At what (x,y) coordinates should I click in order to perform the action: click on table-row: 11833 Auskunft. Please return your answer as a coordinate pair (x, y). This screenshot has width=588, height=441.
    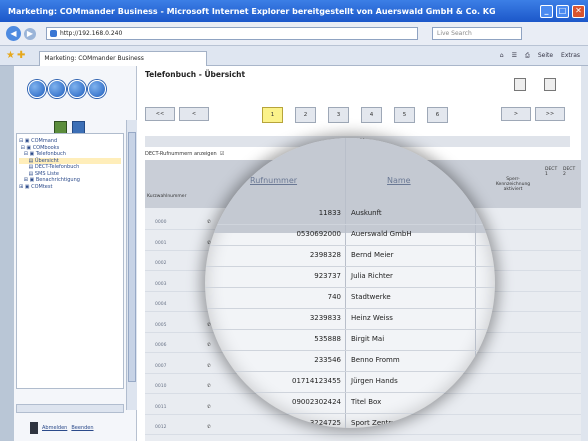
    Looking at the image, I should click on (350, 213).